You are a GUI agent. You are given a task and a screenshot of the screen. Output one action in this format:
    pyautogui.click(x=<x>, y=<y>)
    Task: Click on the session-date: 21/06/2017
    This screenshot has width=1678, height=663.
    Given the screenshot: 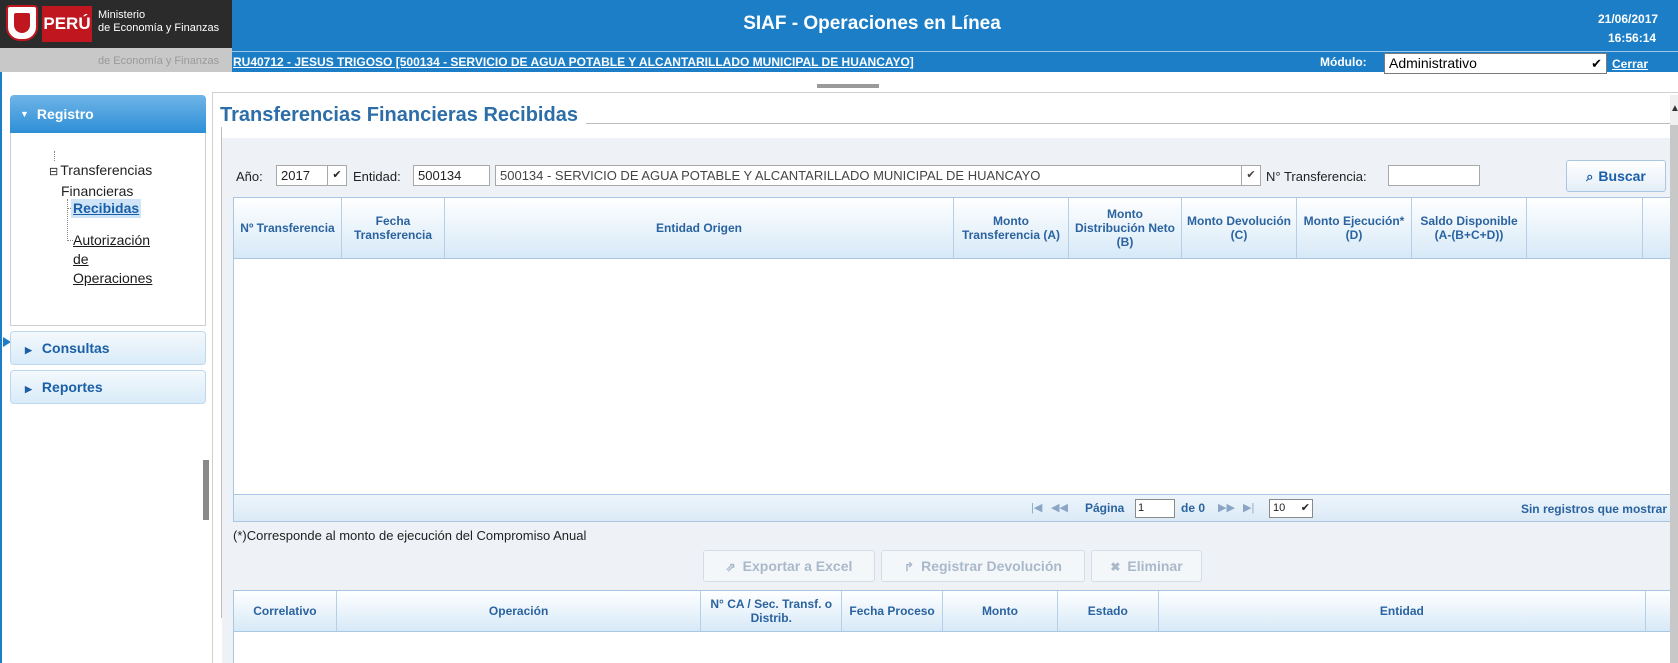 What is the action you would take?
    pyautogui.click(x=1628, y=19)
    